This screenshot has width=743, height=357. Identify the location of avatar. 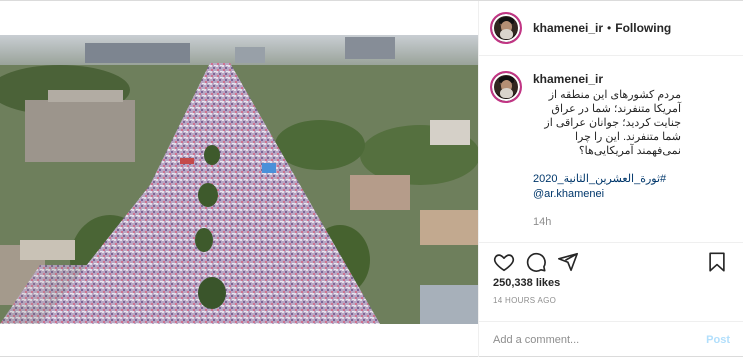
(506, 28).